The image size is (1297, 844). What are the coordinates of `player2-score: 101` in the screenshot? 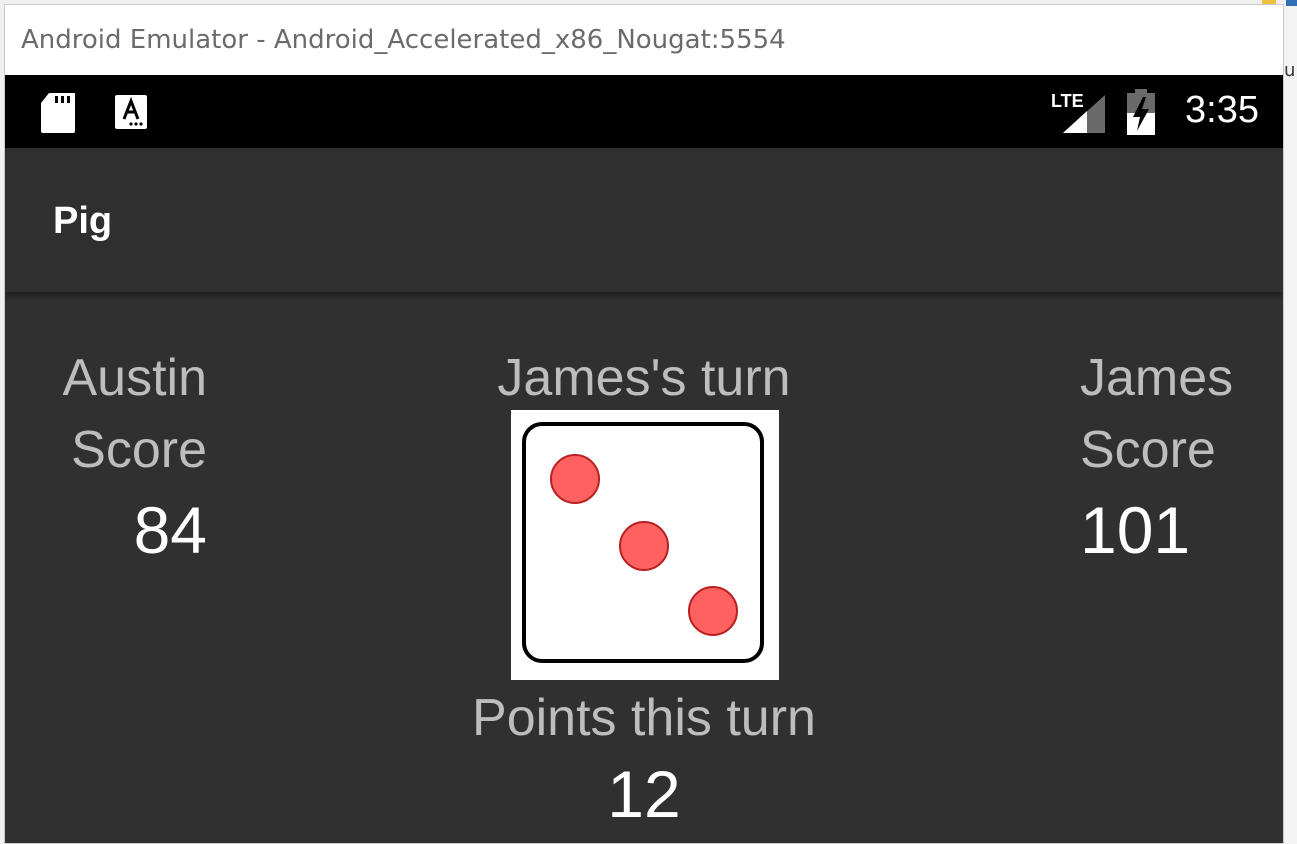 It's located at (1135, 530).